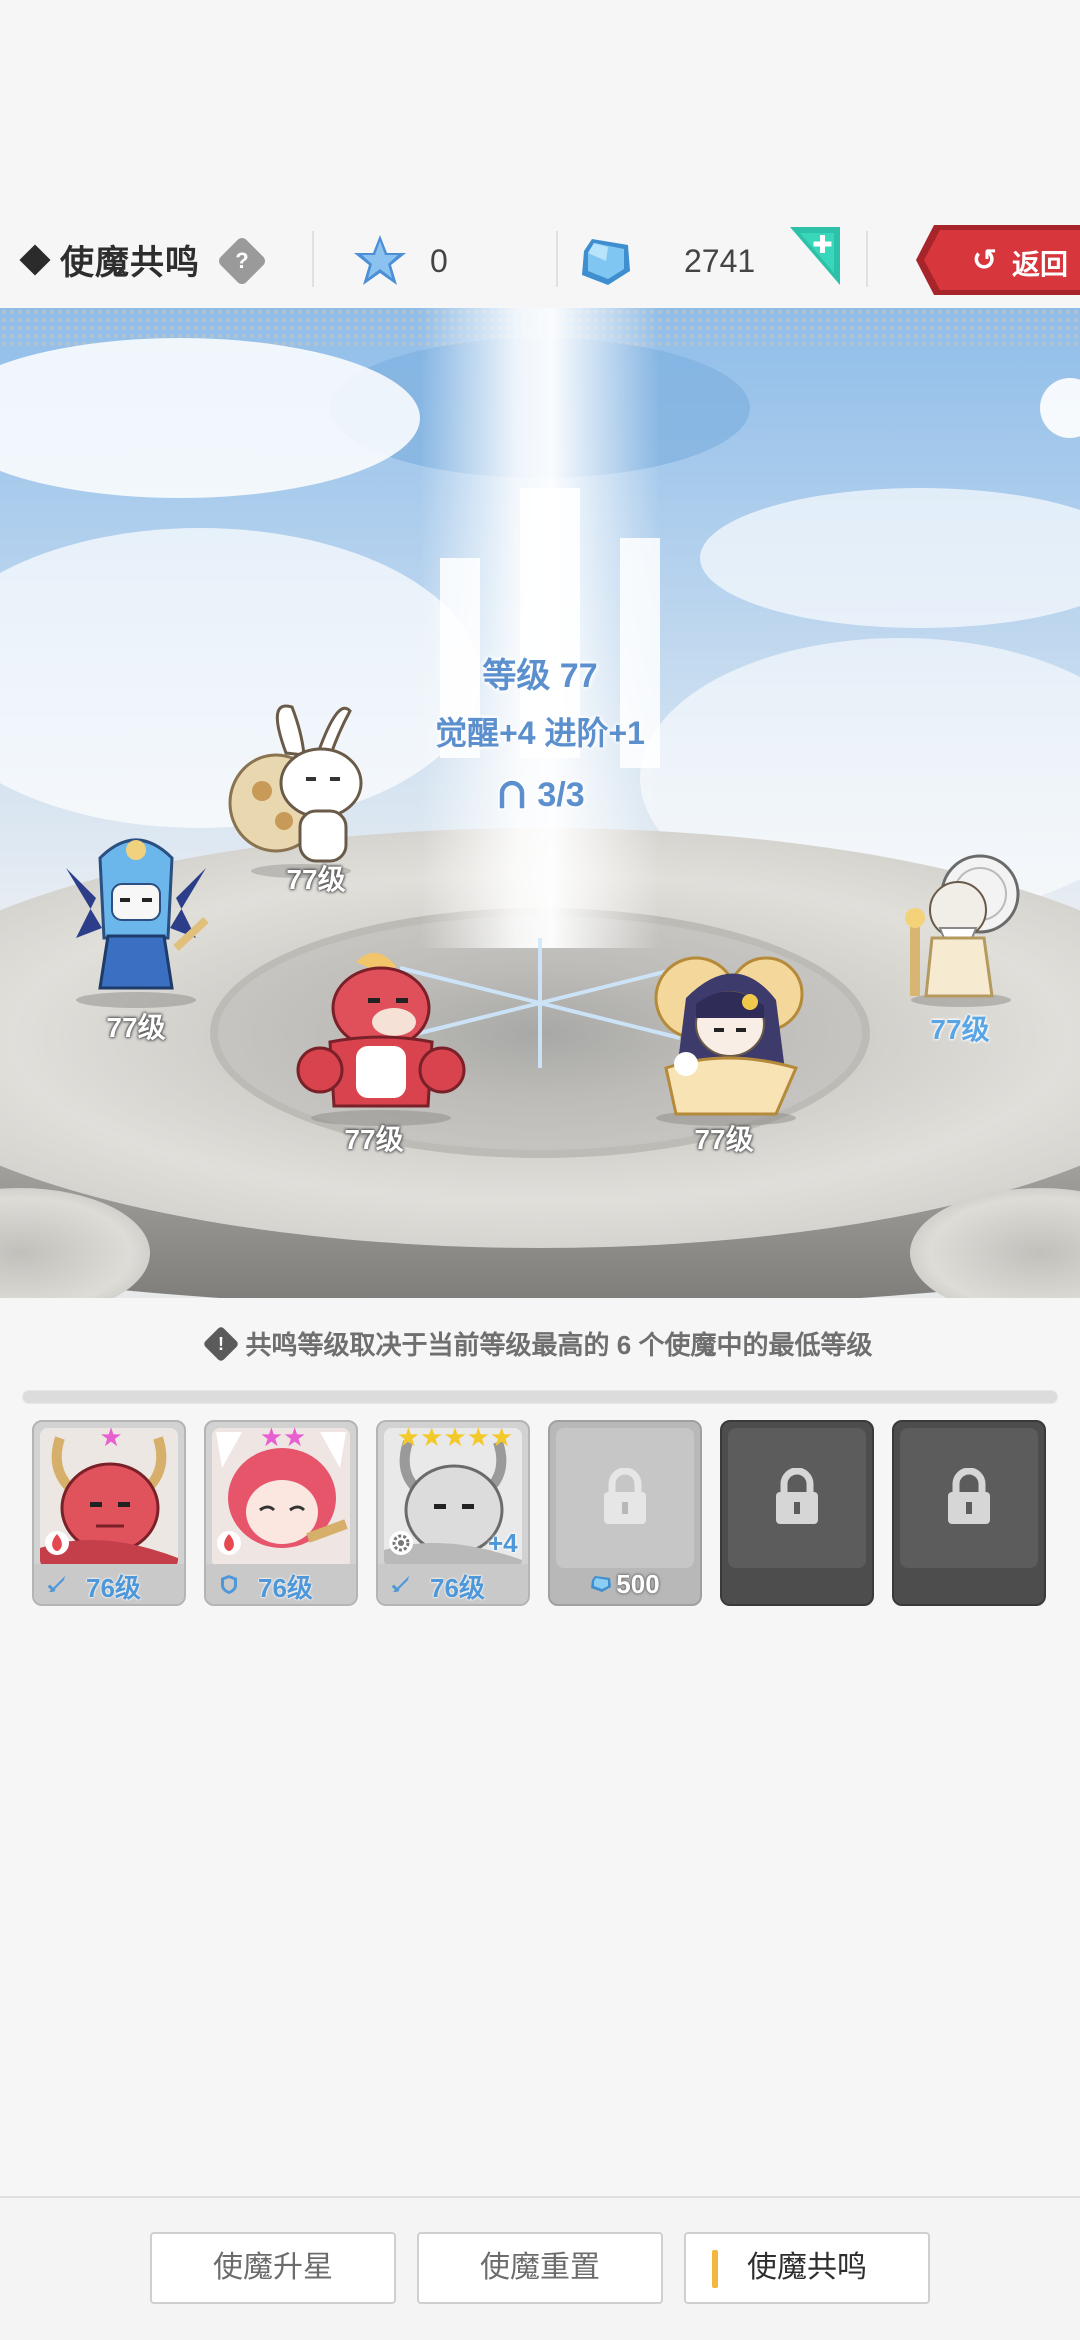 The image size is (1080, 2340). I want to click on red-bear-character, so click(381, 1036).